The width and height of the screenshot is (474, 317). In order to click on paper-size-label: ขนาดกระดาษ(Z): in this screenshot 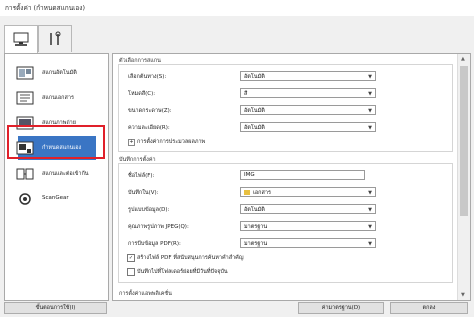, I will do `click(150, 111)`.